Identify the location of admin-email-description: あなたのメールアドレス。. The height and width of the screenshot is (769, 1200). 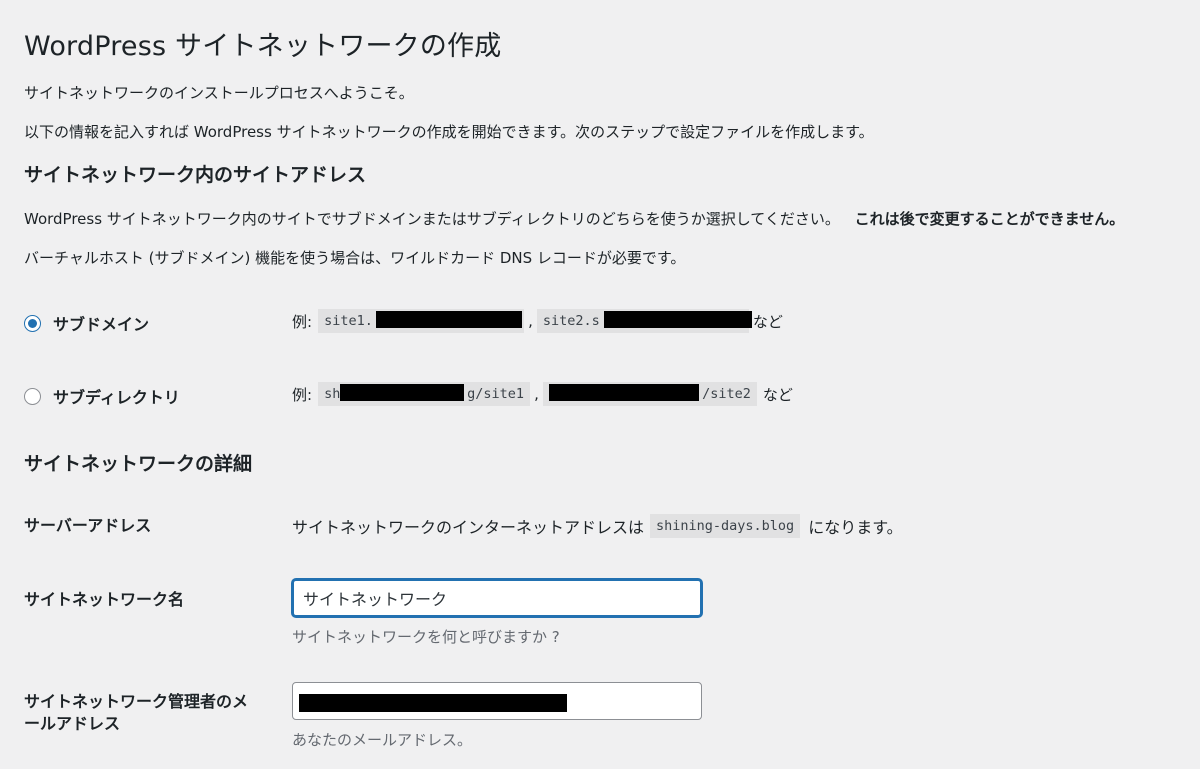
(382, 740).